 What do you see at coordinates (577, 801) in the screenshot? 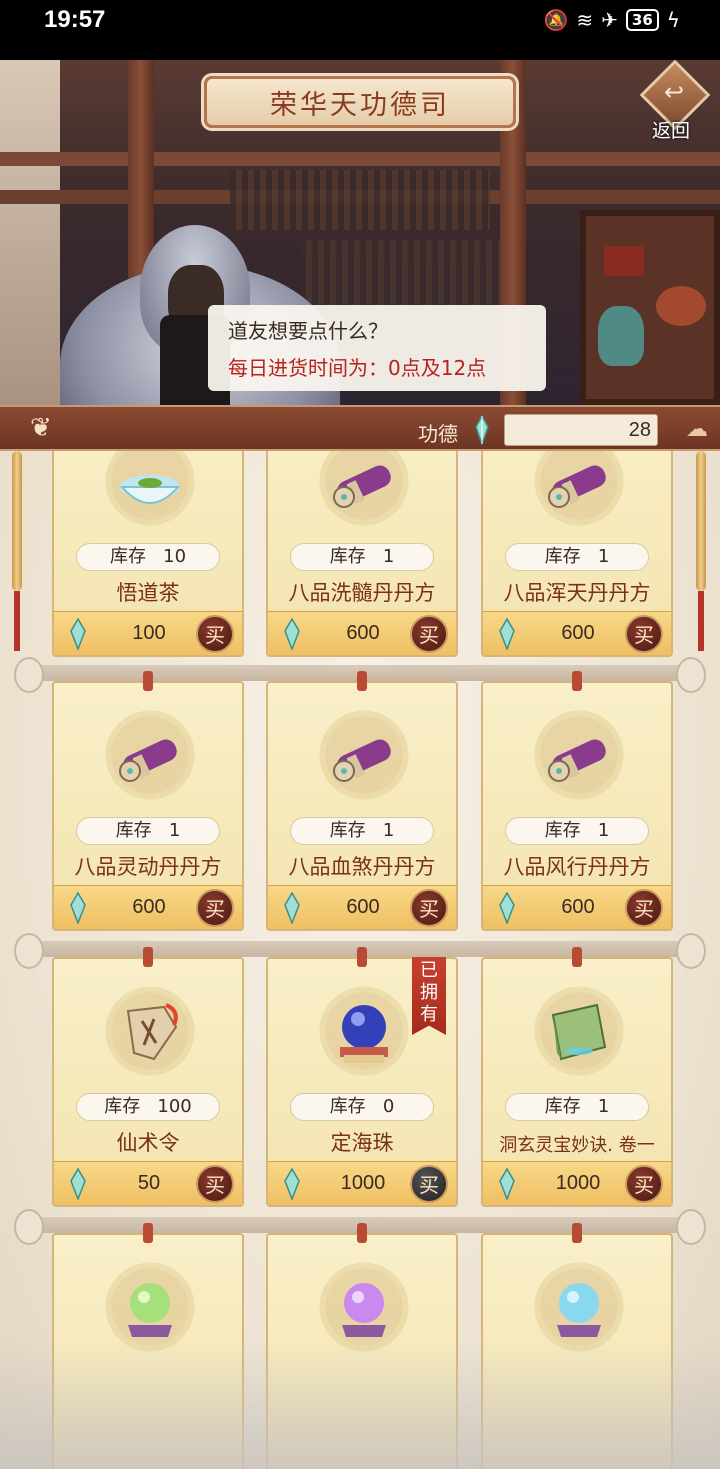
I see `shop-item-card: 库存 1 八品风行丹丹方 600 买` at bounding box center [577, 801].